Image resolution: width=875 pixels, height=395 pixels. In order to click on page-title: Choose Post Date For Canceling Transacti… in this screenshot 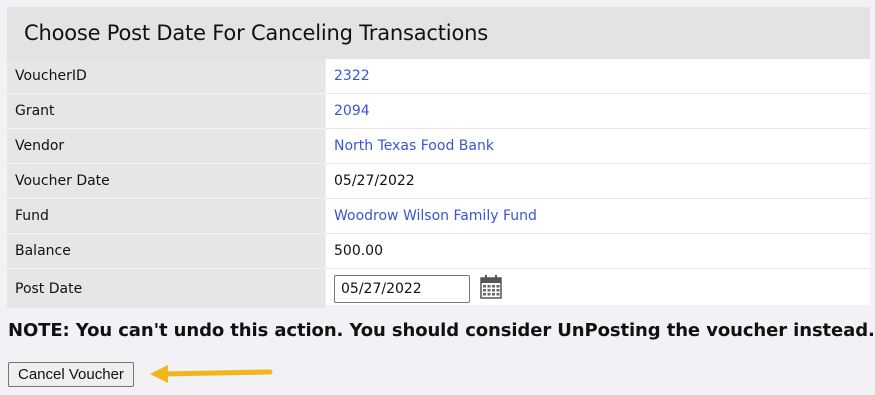, I will do `click(438, 33)`.